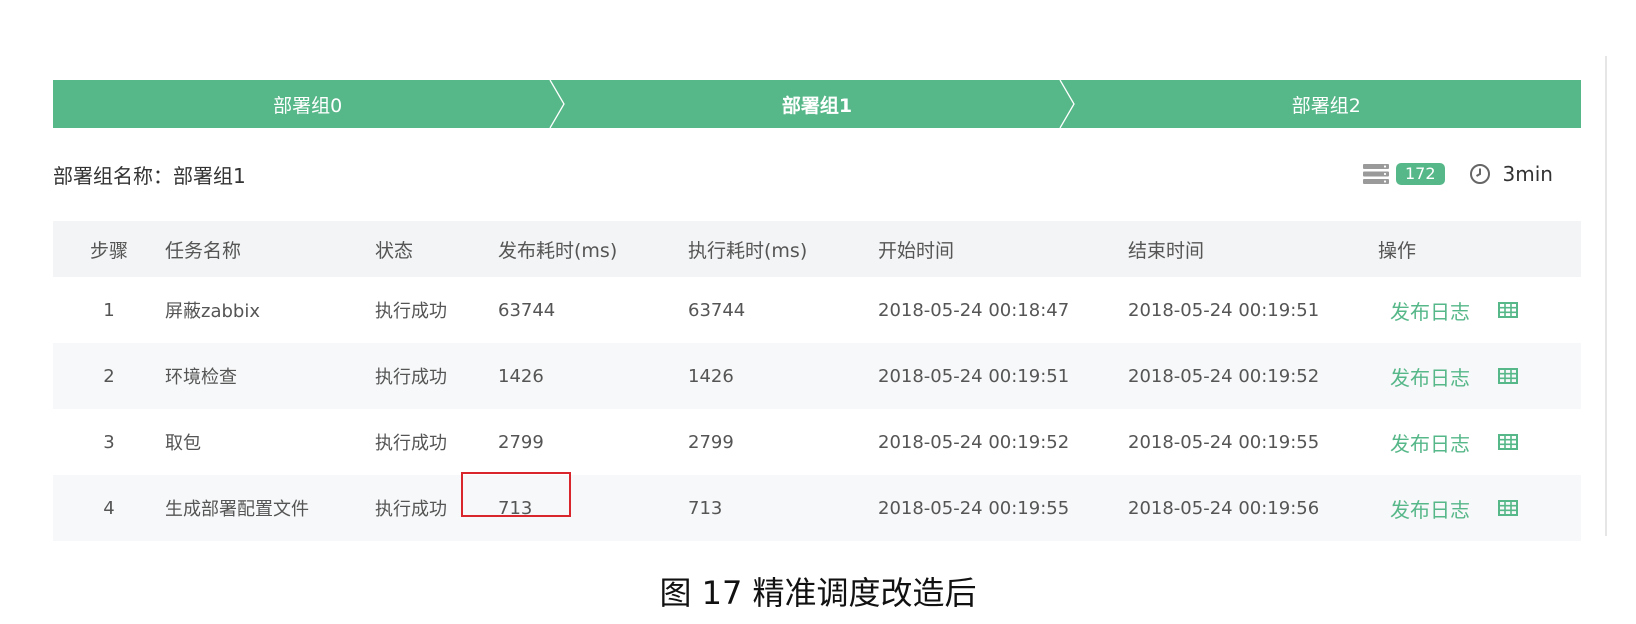 This screenshot has width=1636, height=624. Describe the element at coordinates (1224, 442) in the screenshot. I see `cell-end-time: 2018-05-24 00:19:55` at that location.